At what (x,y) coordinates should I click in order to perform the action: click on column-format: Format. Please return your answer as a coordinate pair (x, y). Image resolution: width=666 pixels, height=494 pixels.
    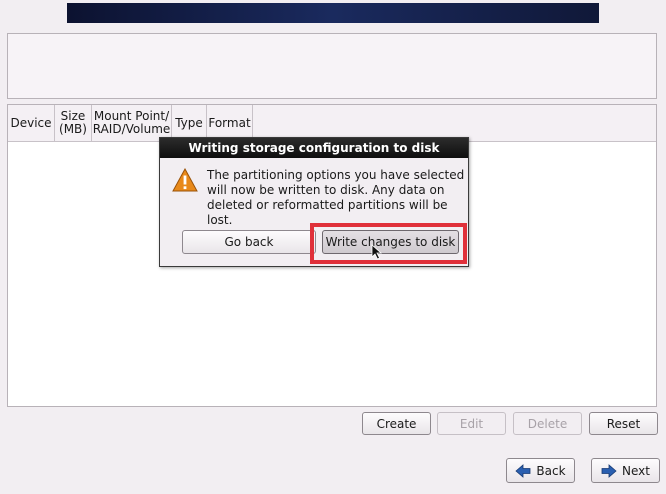
    Looking at the image, I should click on (230, 123).